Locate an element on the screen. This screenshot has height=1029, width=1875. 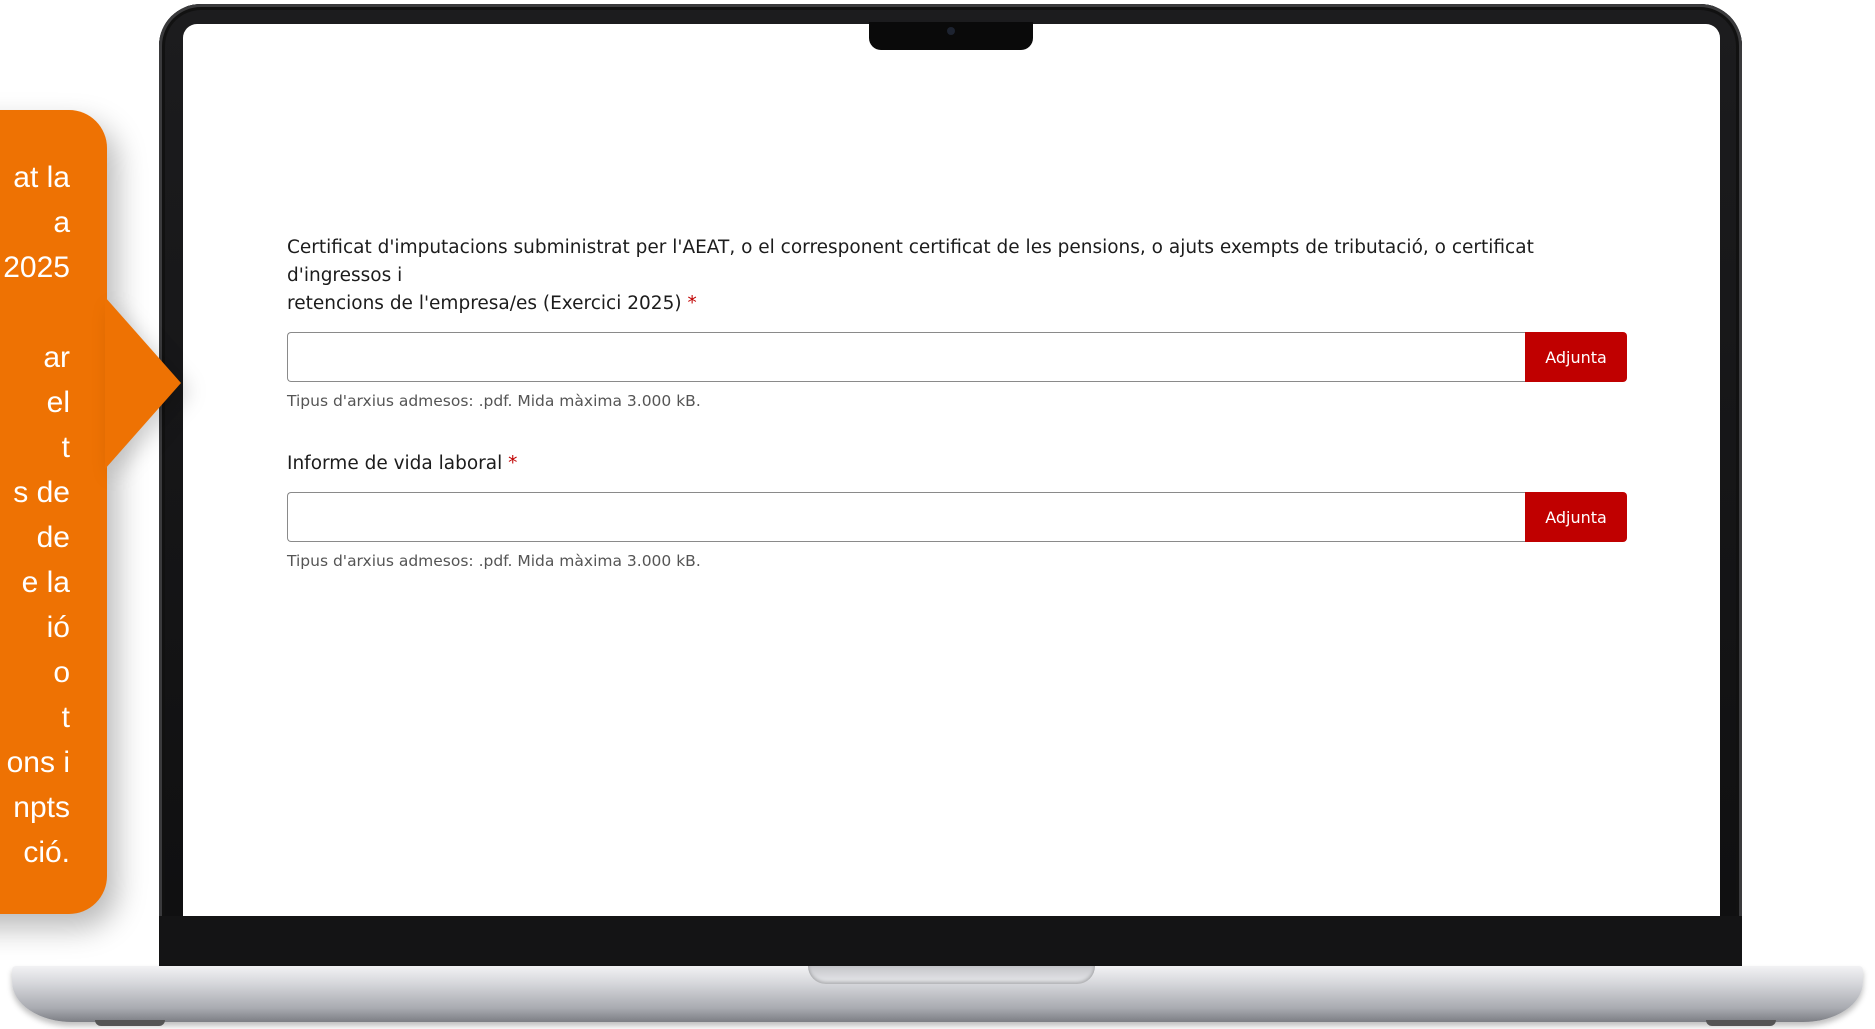
camera-icon is located at coordinates (951, 31).